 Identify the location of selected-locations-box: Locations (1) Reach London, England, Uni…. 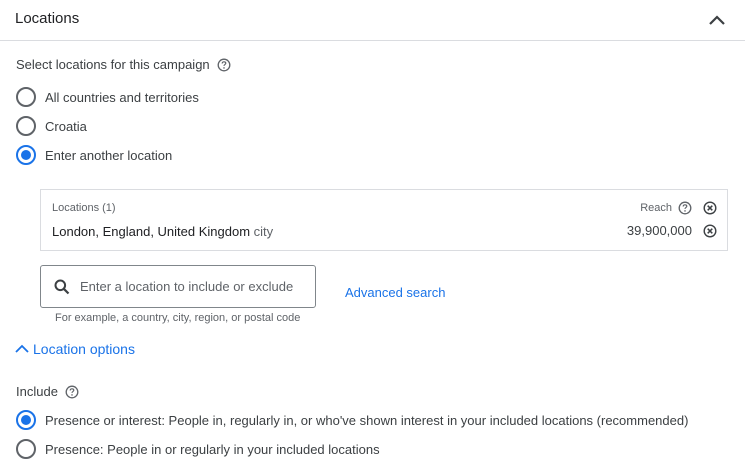
(384, 220).